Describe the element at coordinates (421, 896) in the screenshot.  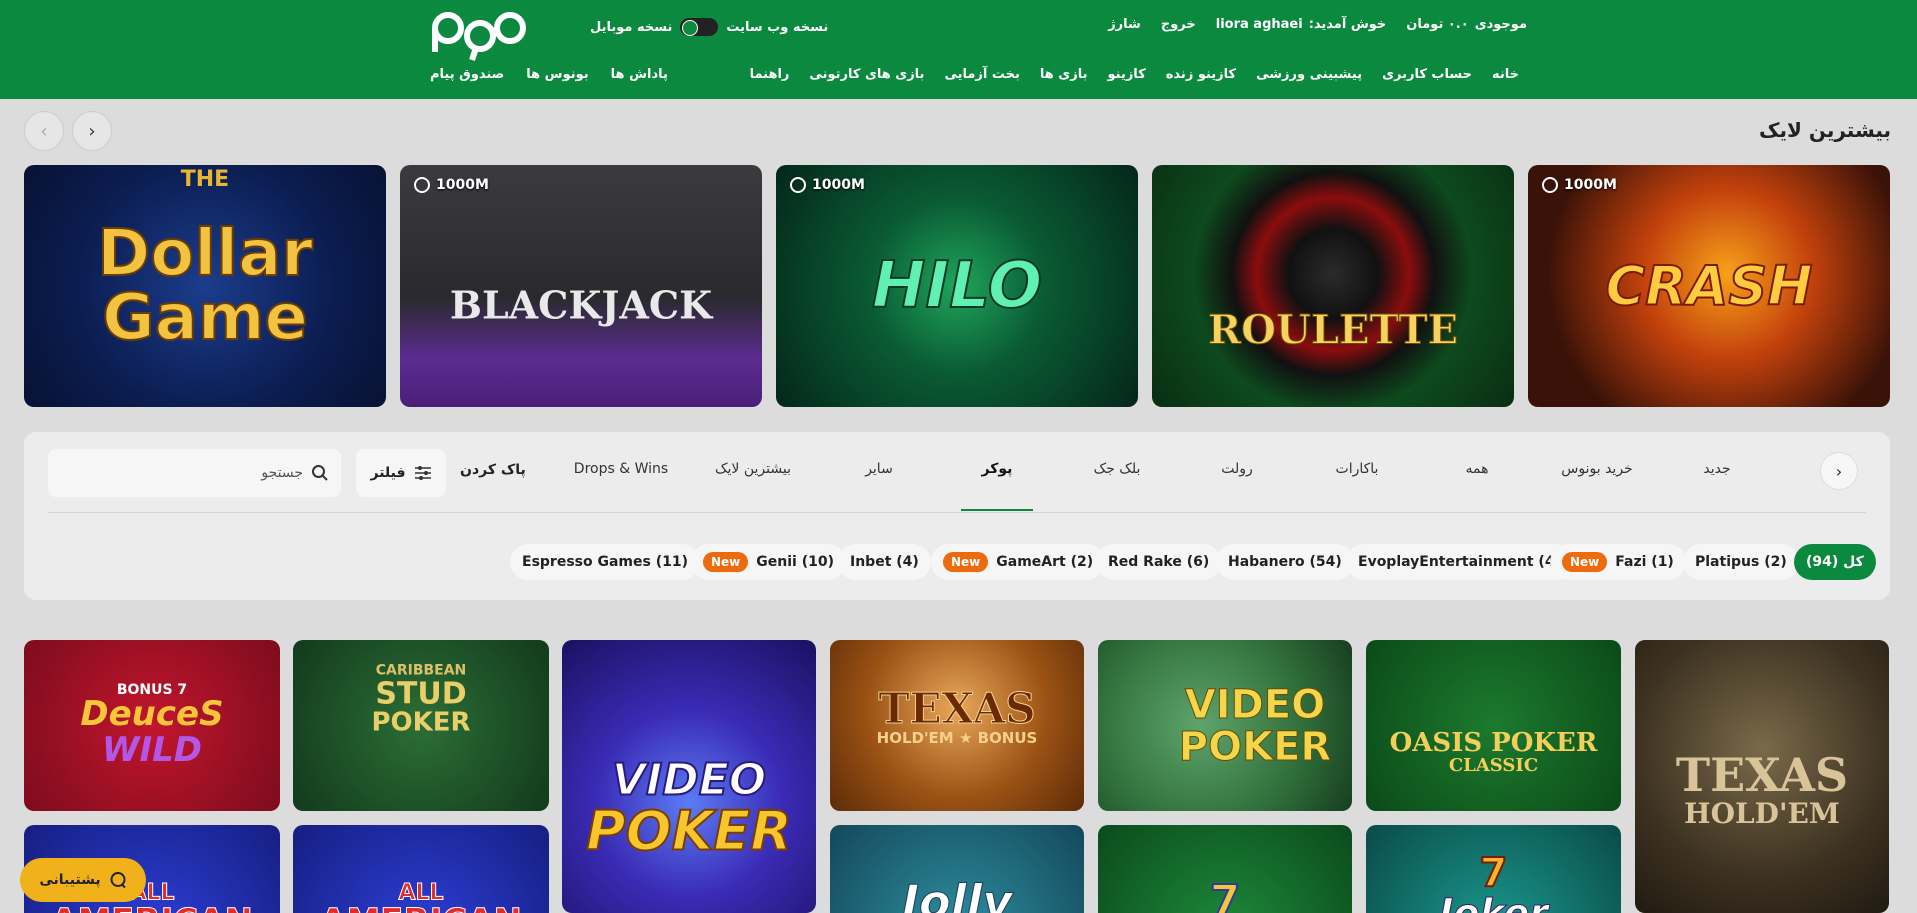
I see `game-title: ALL AMERICAN` at that location.